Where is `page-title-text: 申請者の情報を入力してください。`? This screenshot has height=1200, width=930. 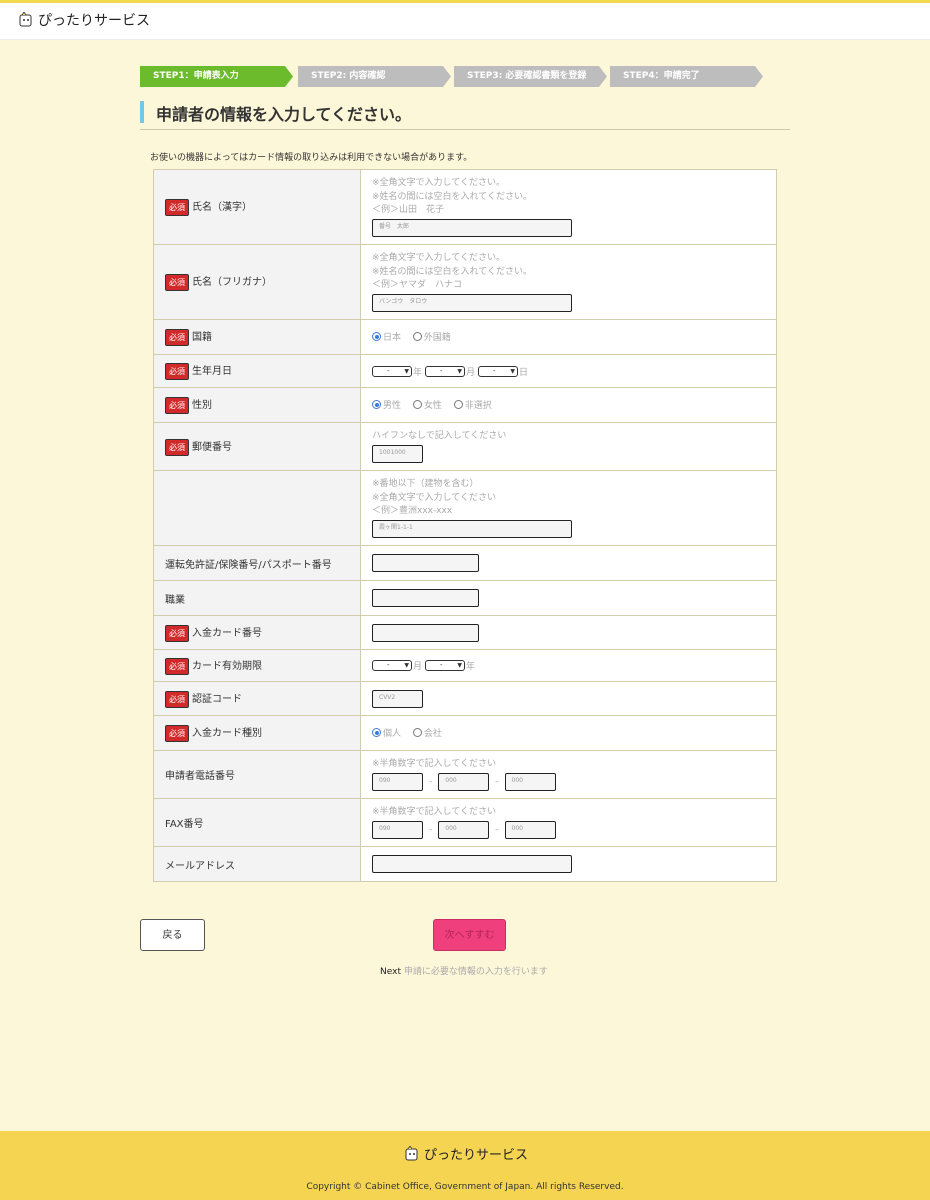
page-title-text: 申請者の情報を入力してください。 is located at coordinates (284, 114).